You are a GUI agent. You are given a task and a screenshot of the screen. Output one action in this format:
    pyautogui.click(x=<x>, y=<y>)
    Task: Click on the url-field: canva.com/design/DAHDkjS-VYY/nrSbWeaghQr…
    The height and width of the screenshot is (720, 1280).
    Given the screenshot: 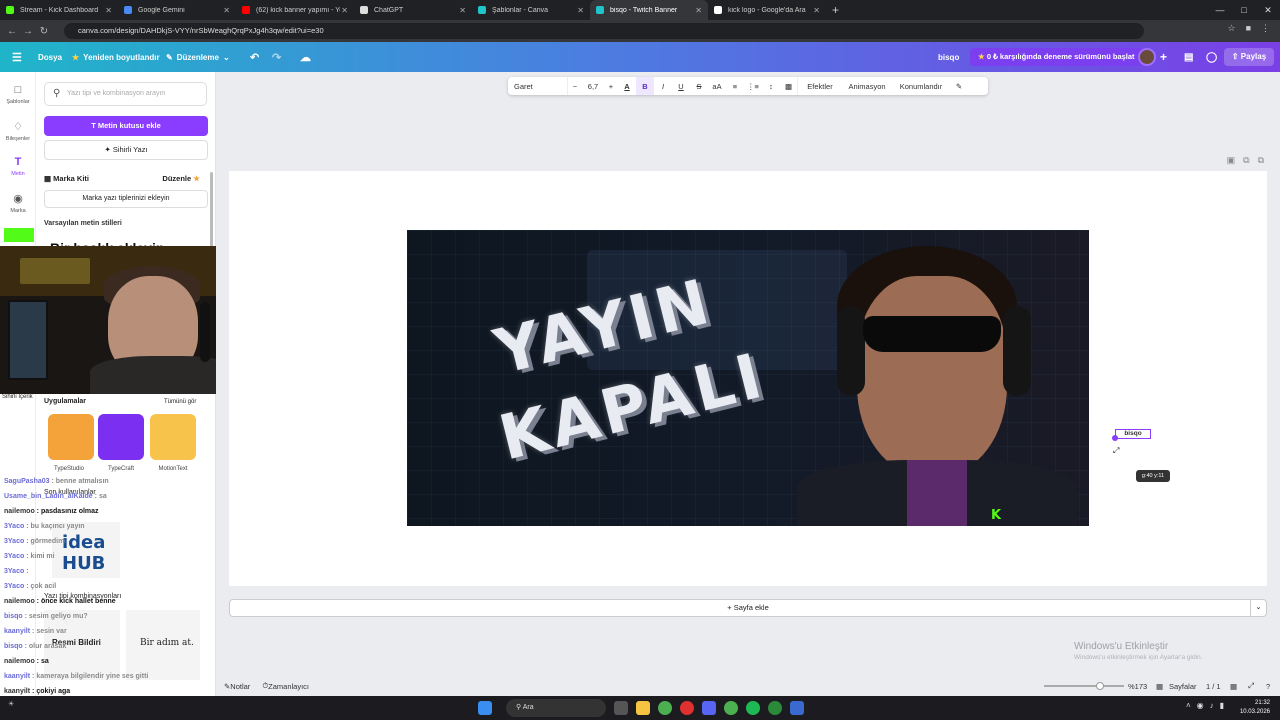 What is the action you would take?
    pyautogui.click(x=604, y=31)
    